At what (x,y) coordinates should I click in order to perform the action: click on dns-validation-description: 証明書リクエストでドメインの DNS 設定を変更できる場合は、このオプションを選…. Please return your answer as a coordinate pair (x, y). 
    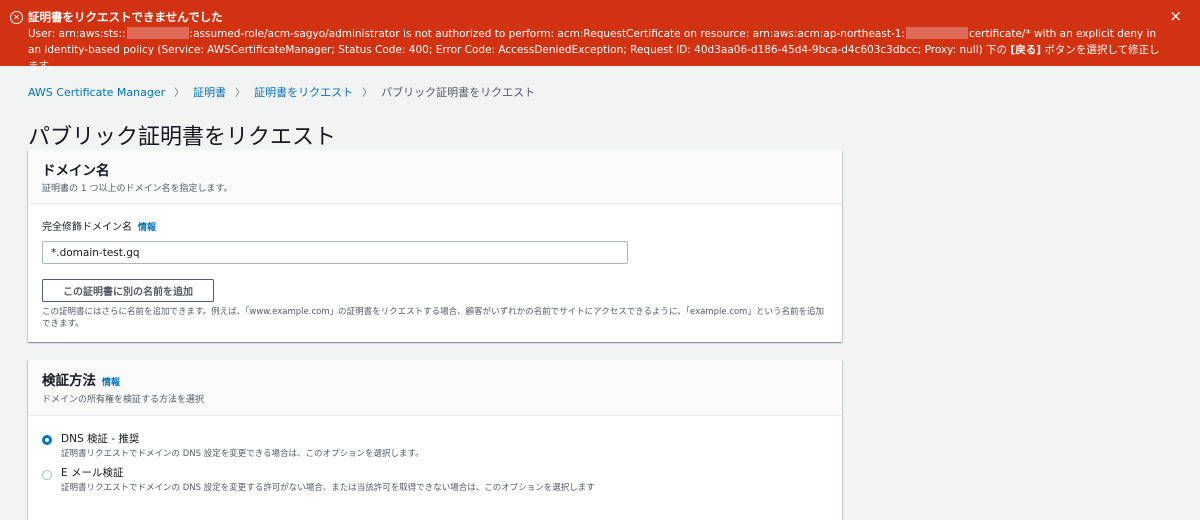
    Looking at the image, I should click on (242, 454).